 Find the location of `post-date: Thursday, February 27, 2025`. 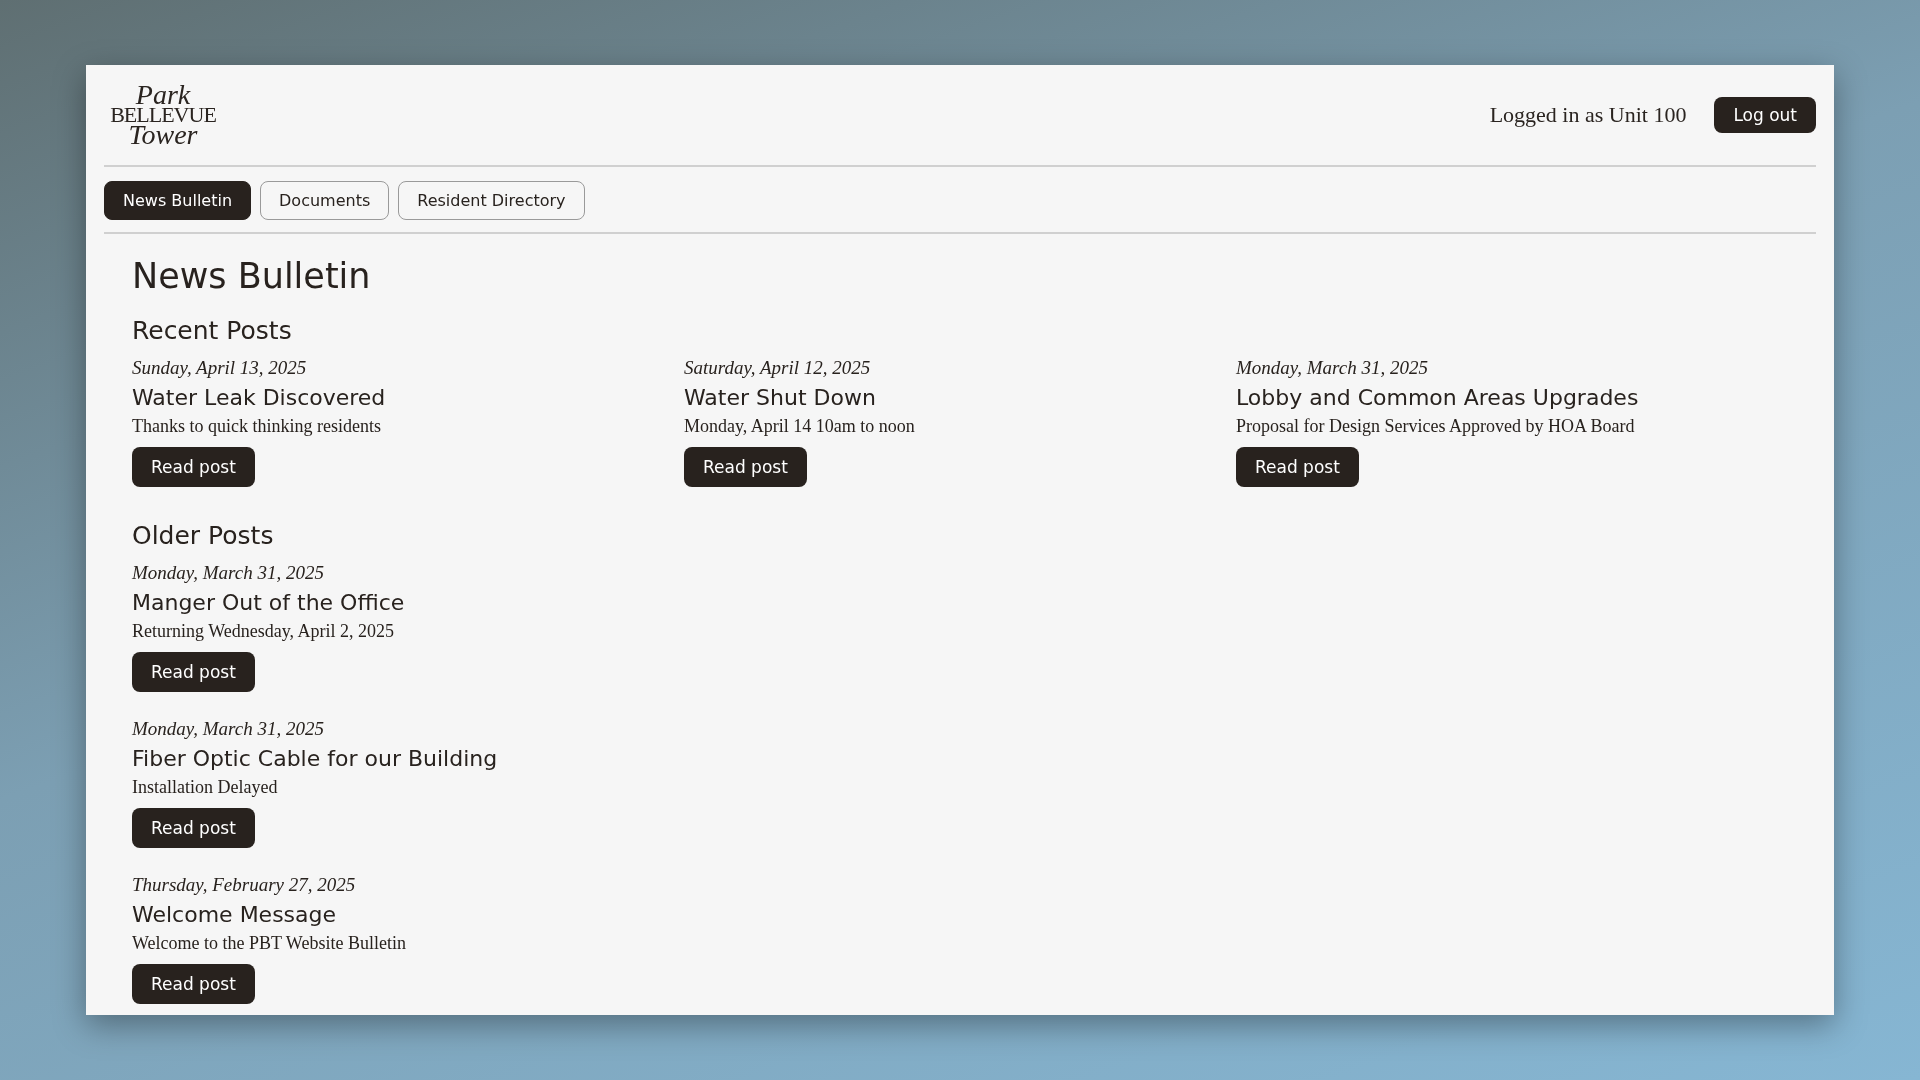

post-date: Thursday, February 27, 2025 is located at coordinates (244, 885).